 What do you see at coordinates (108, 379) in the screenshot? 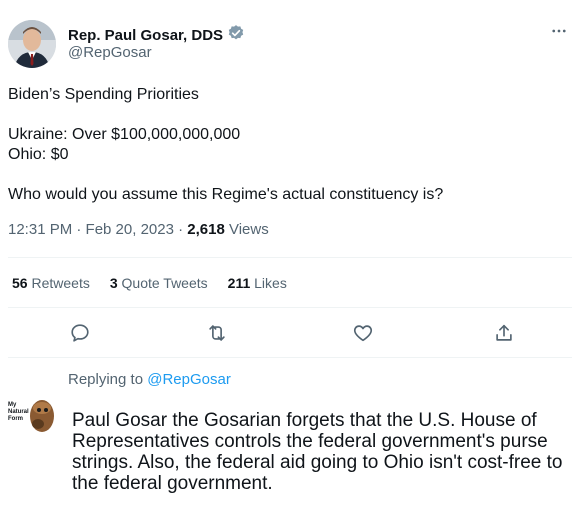
I see `replying-prefix: Replying to` at bounding box center [108, 379].